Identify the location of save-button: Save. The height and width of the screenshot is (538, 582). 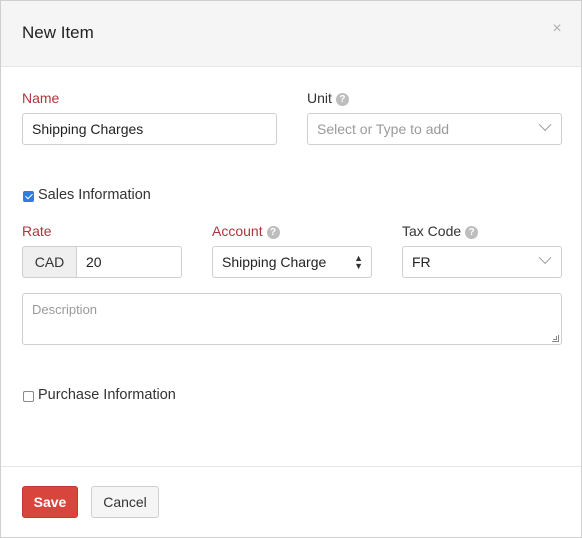
(50, 502).